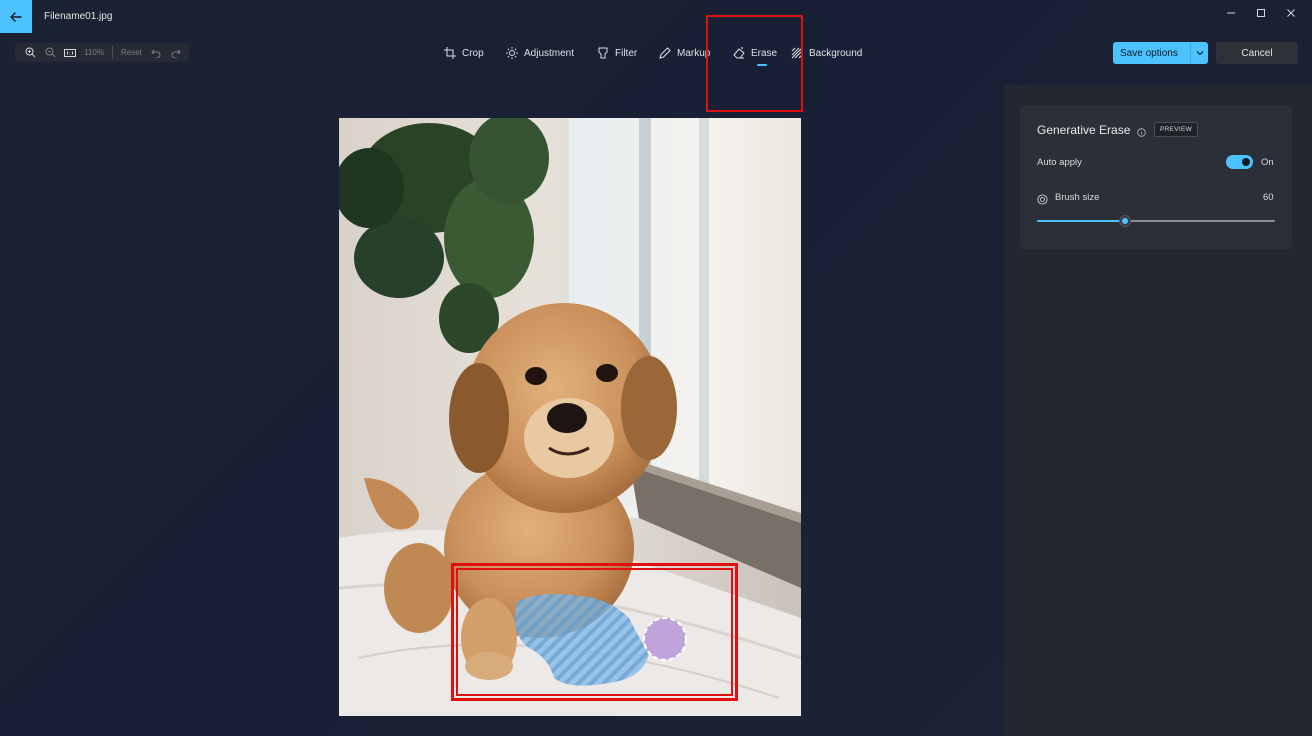  Describe the element at coordinates (656, 17) in the screenshot. I see `title-bar: Filename01.jpg` at that location.